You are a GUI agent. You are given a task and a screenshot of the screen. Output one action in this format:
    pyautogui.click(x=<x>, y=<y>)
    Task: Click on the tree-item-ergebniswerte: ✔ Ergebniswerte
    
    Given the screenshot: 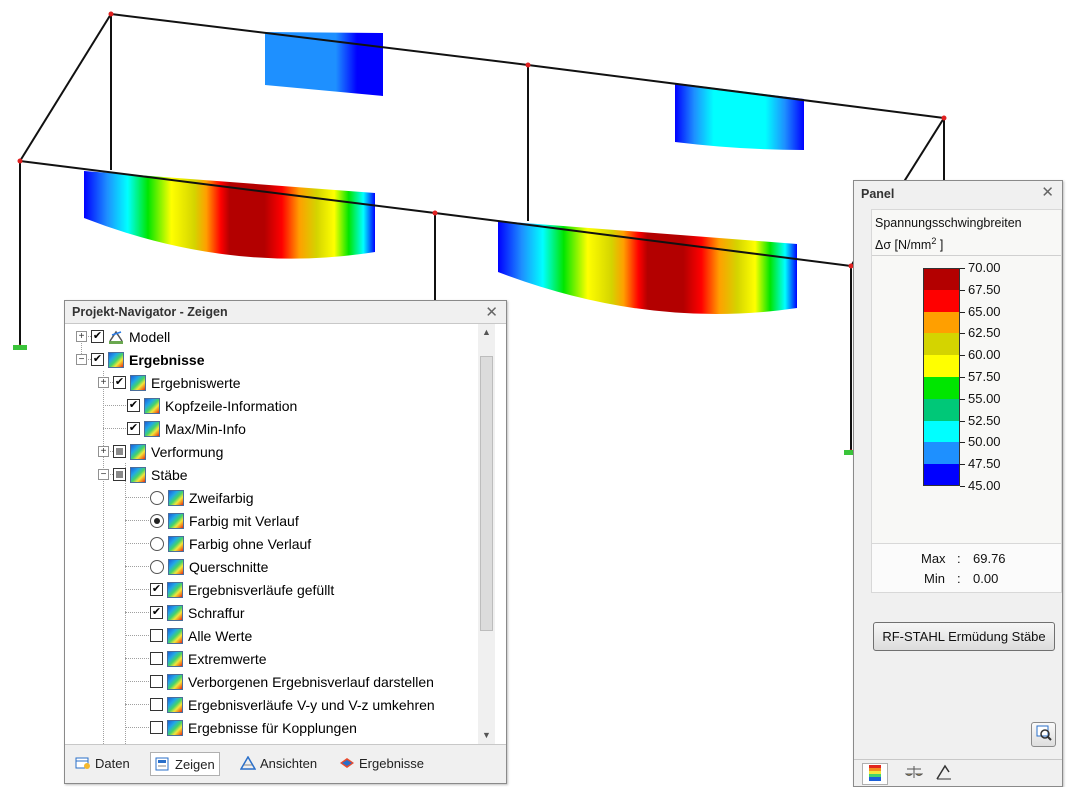 What is the action you would take?
    pyautogui.click(x=177, y=382)
    